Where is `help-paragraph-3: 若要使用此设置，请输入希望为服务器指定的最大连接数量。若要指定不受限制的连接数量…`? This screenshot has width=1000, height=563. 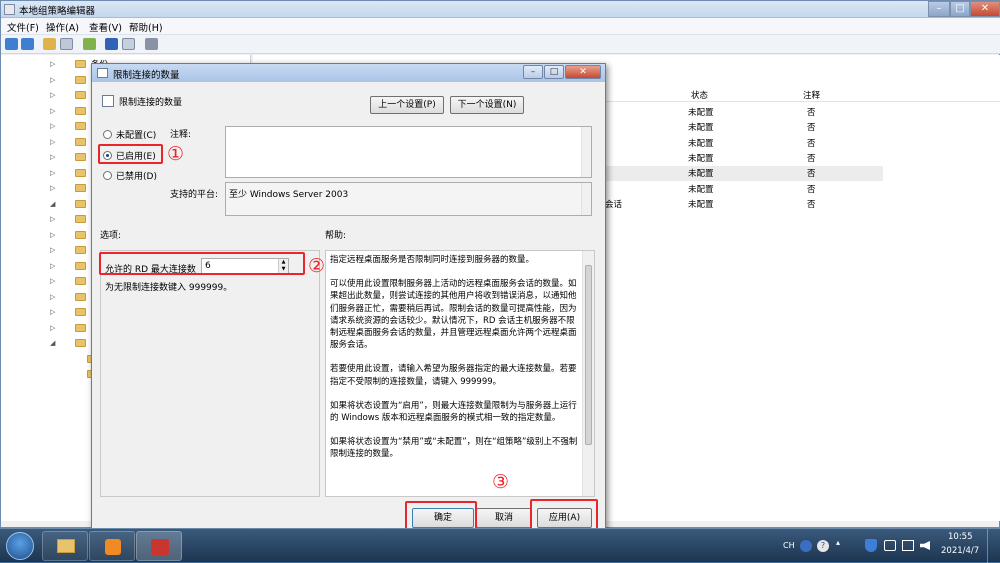
help-paragraph-3: 若要使用此设置，请输入希望为服务器指定的最大连接数量。若要指定不受限制的连接数量… is located at coordinates (453, 375).